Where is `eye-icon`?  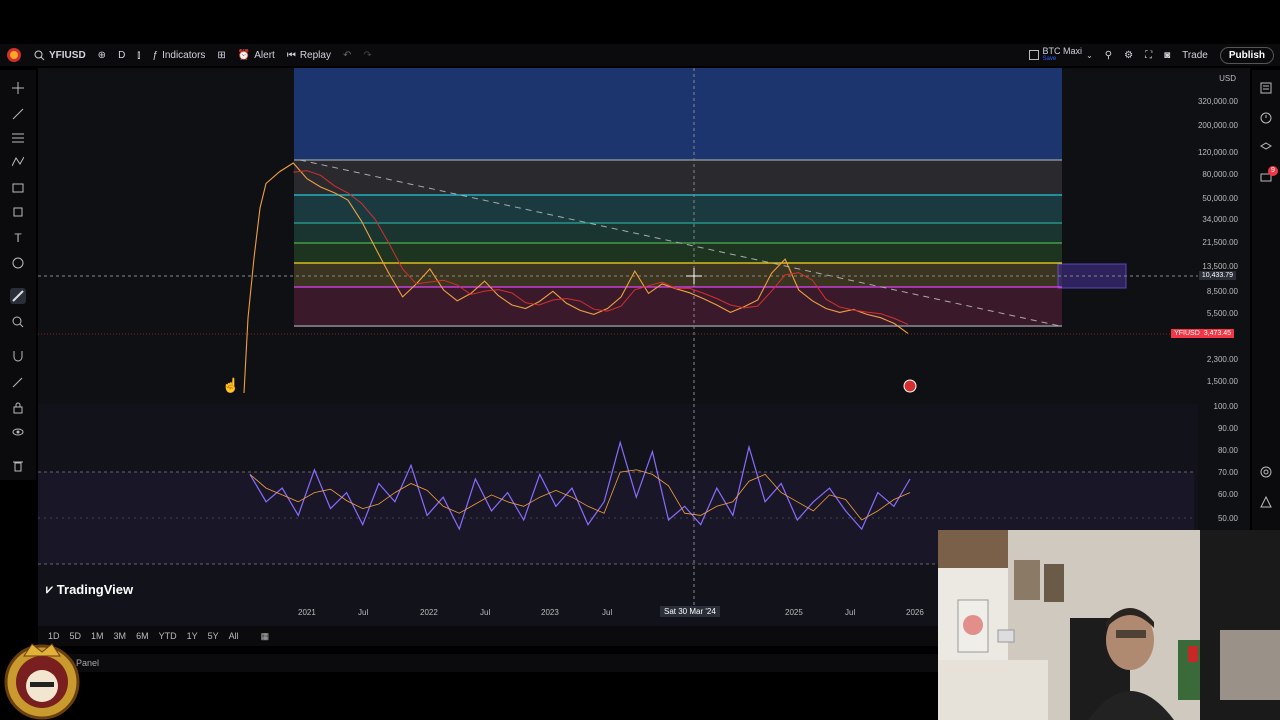
eye-icon is located at coordinates (18, 432).